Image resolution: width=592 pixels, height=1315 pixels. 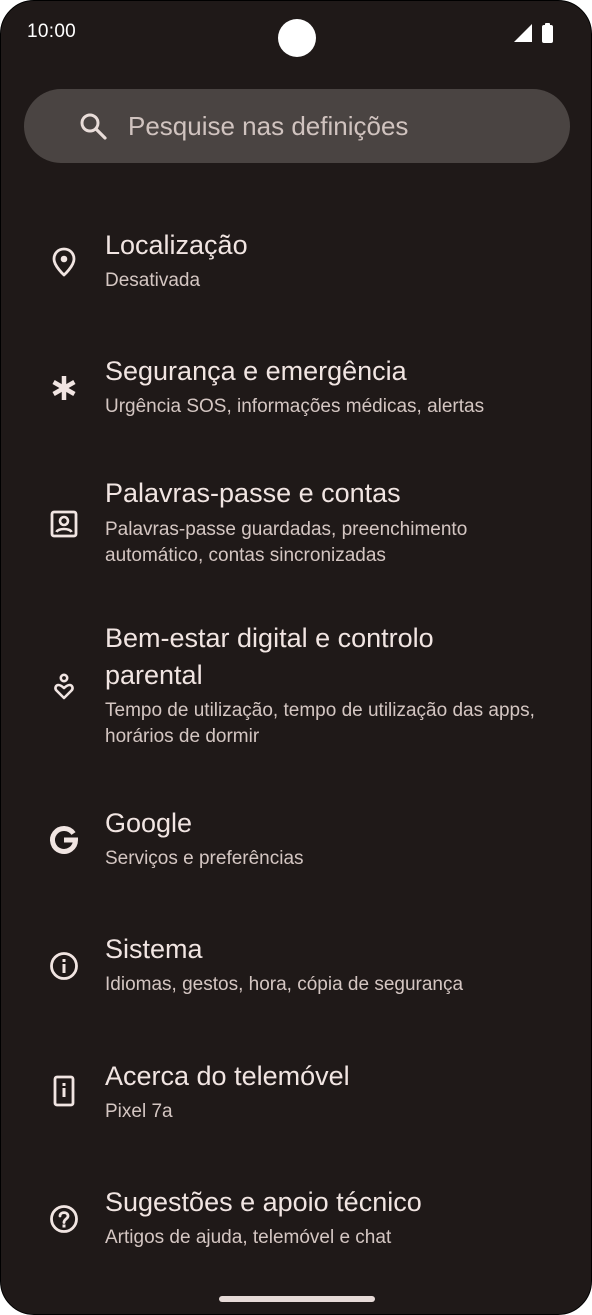 I want to click on item-title: Acerca do telemóvel, so click(x=227, y=1076).